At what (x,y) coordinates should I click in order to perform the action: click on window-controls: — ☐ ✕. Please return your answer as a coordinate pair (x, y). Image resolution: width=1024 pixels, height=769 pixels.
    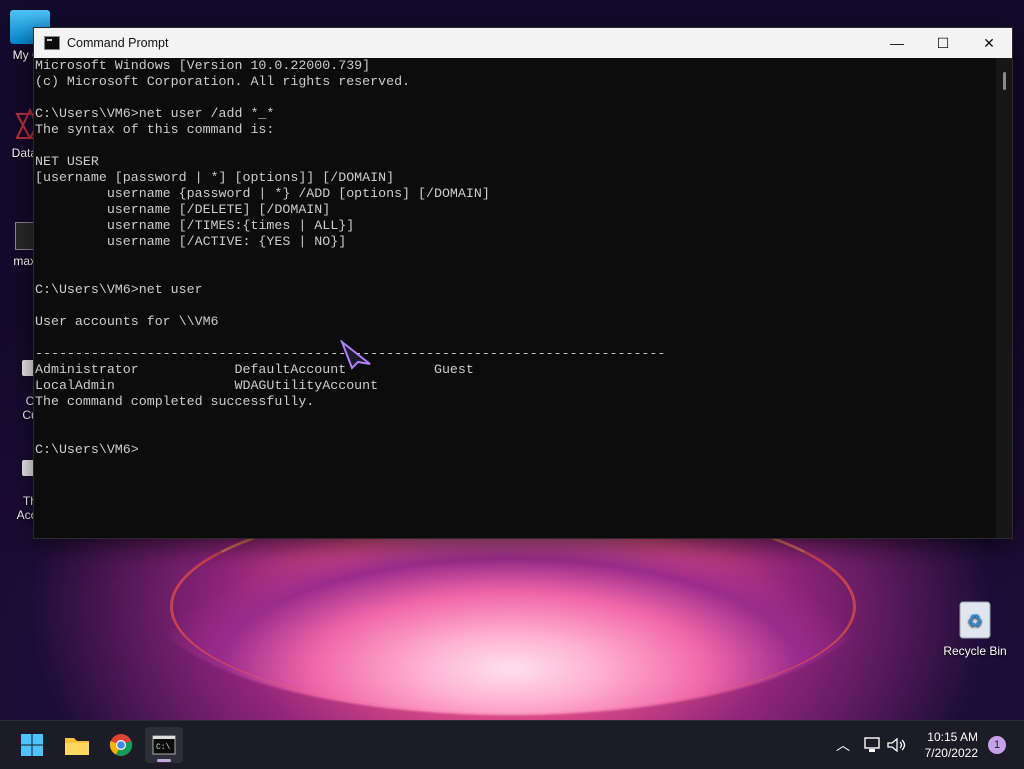
    Looking at the image, I should click on (943, 43).